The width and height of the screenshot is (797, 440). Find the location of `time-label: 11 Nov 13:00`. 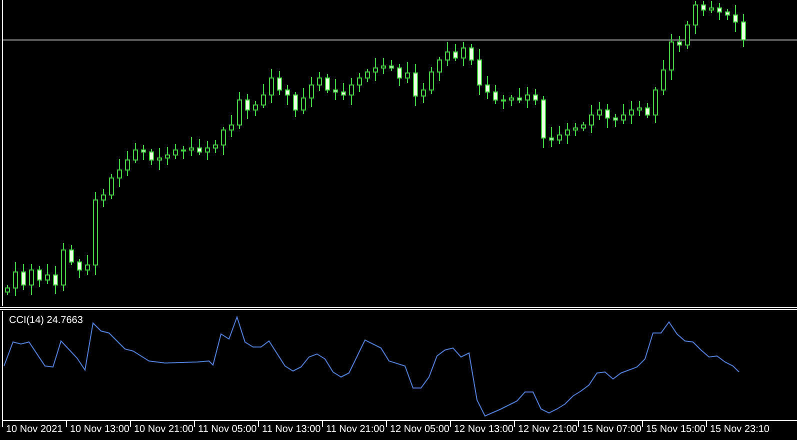

time-label: 11 Nov 13:00 is located at coordinates (291, 429).